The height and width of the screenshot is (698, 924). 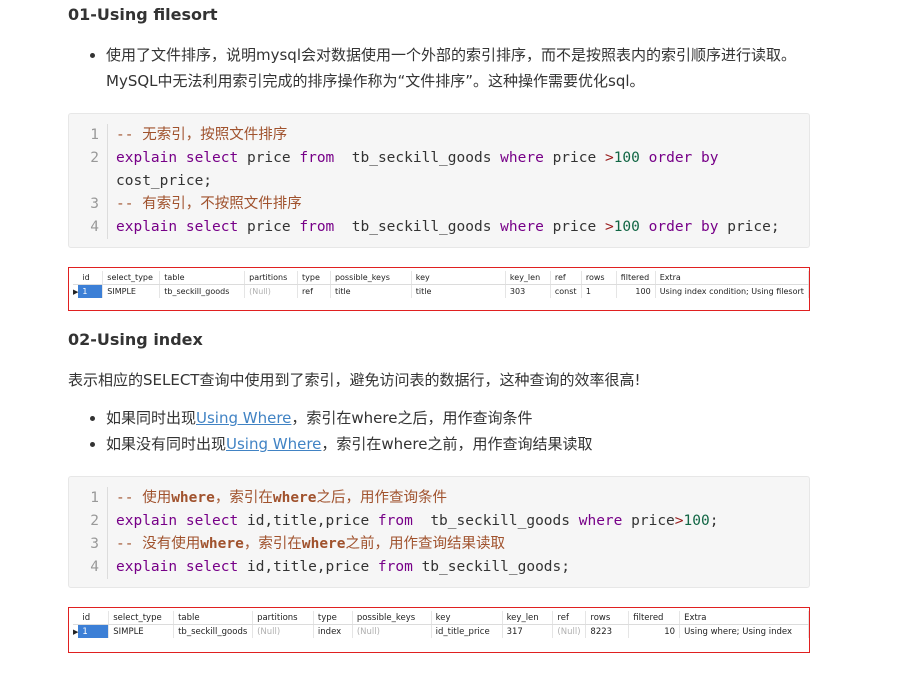 What do you see at coordinates (88, 567) in the screenshot?
I see `line-number: 4` at bounding box center [88, 567].